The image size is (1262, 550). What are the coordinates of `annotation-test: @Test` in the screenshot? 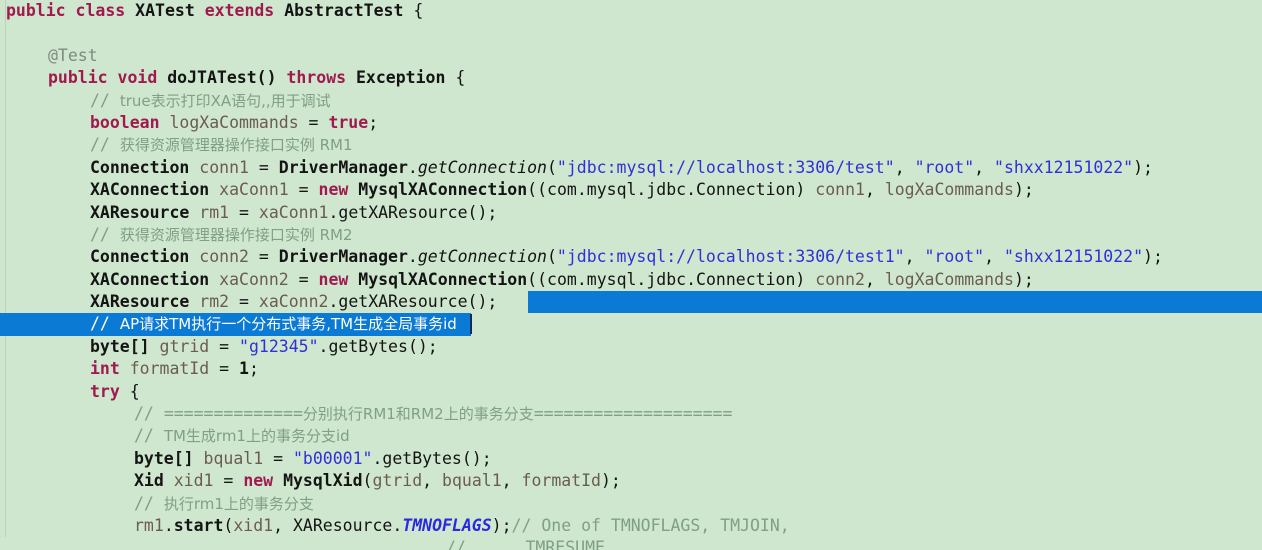 It's located at (73, 55).